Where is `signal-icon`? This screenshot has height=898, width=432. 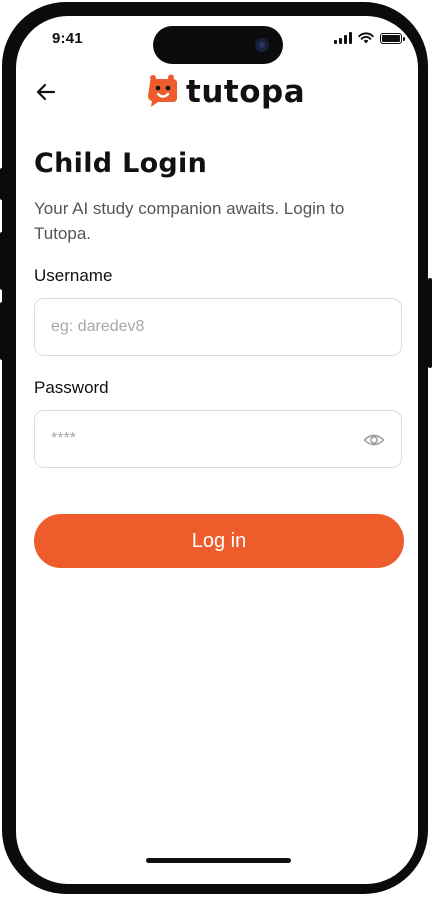 signal-icon is located at coordinates (343, 38).